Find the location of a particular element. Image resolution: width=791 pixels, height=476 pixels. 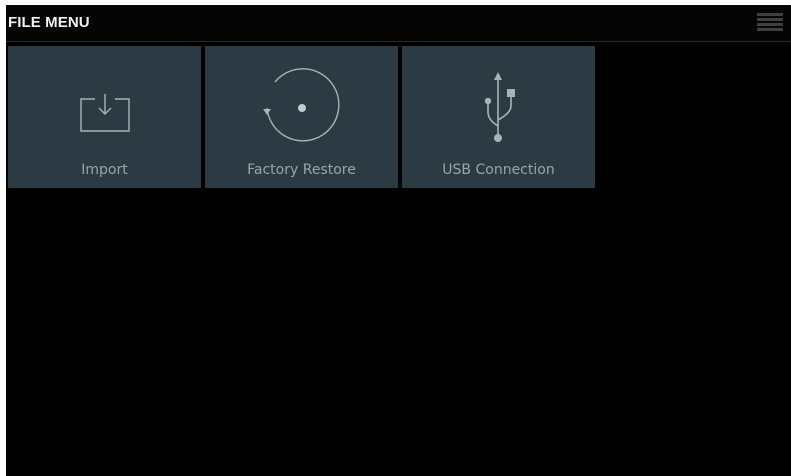

page-title: FILE MENU is located at coordinates (49, 22).